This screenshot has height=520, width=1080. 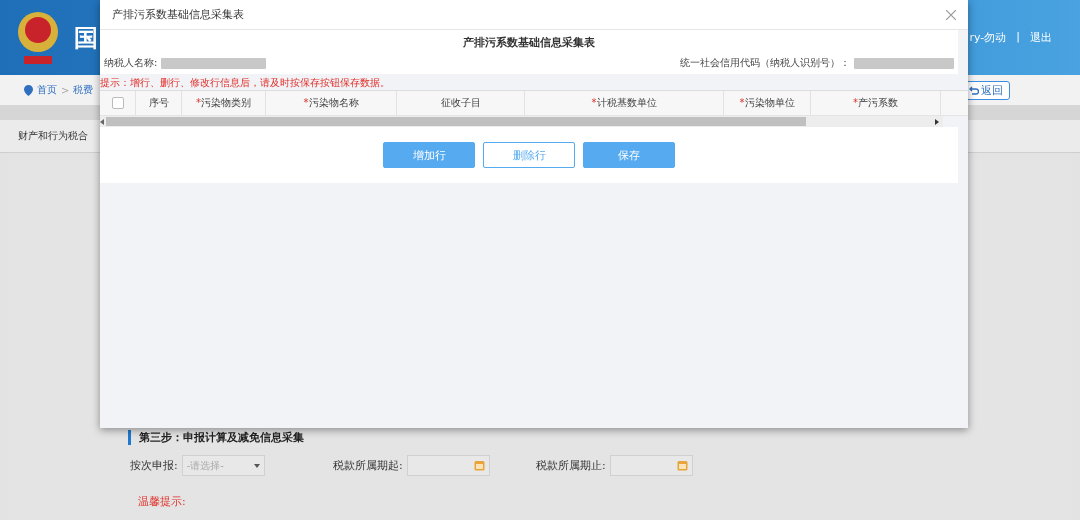 What do you see at coordinates (875, 103) in the screenshot?
I see `column-header: *产污系数` at bounding box center [875, 103].